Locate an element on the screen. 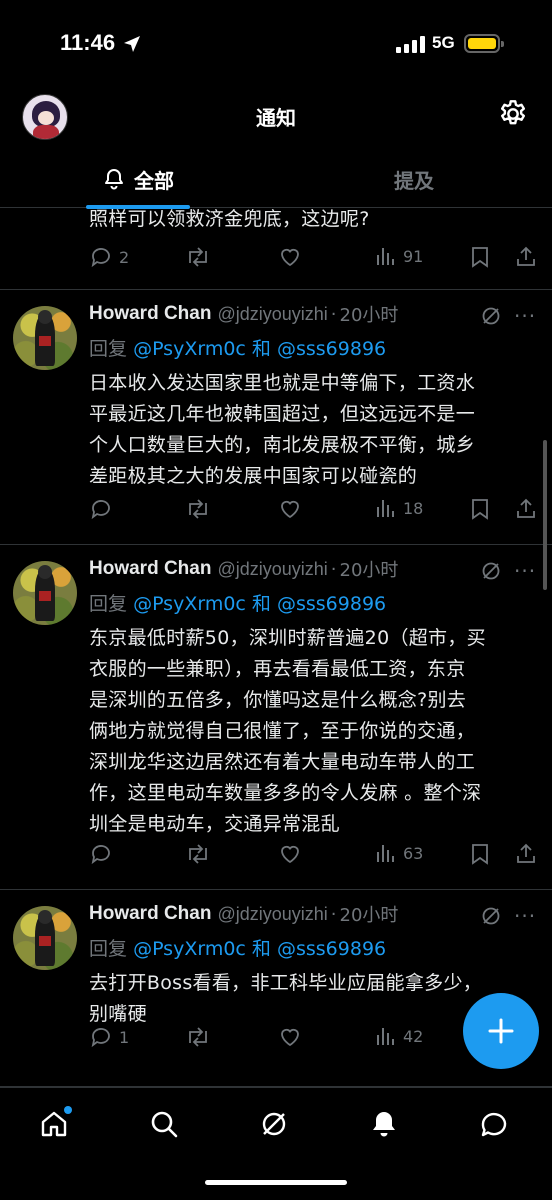 The image size is (552, 1200). reply-button: 2 is located at coordinates (109, 257).